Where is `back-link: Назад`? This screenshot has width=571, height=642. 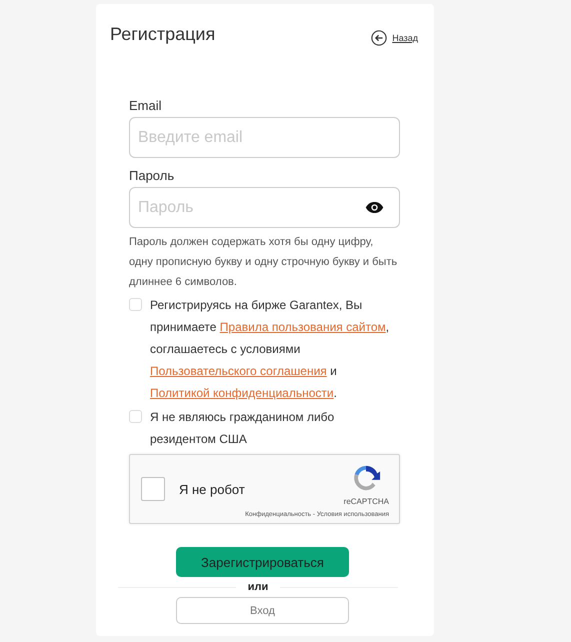 back-link: Назад is located at coordinates (394, 38).